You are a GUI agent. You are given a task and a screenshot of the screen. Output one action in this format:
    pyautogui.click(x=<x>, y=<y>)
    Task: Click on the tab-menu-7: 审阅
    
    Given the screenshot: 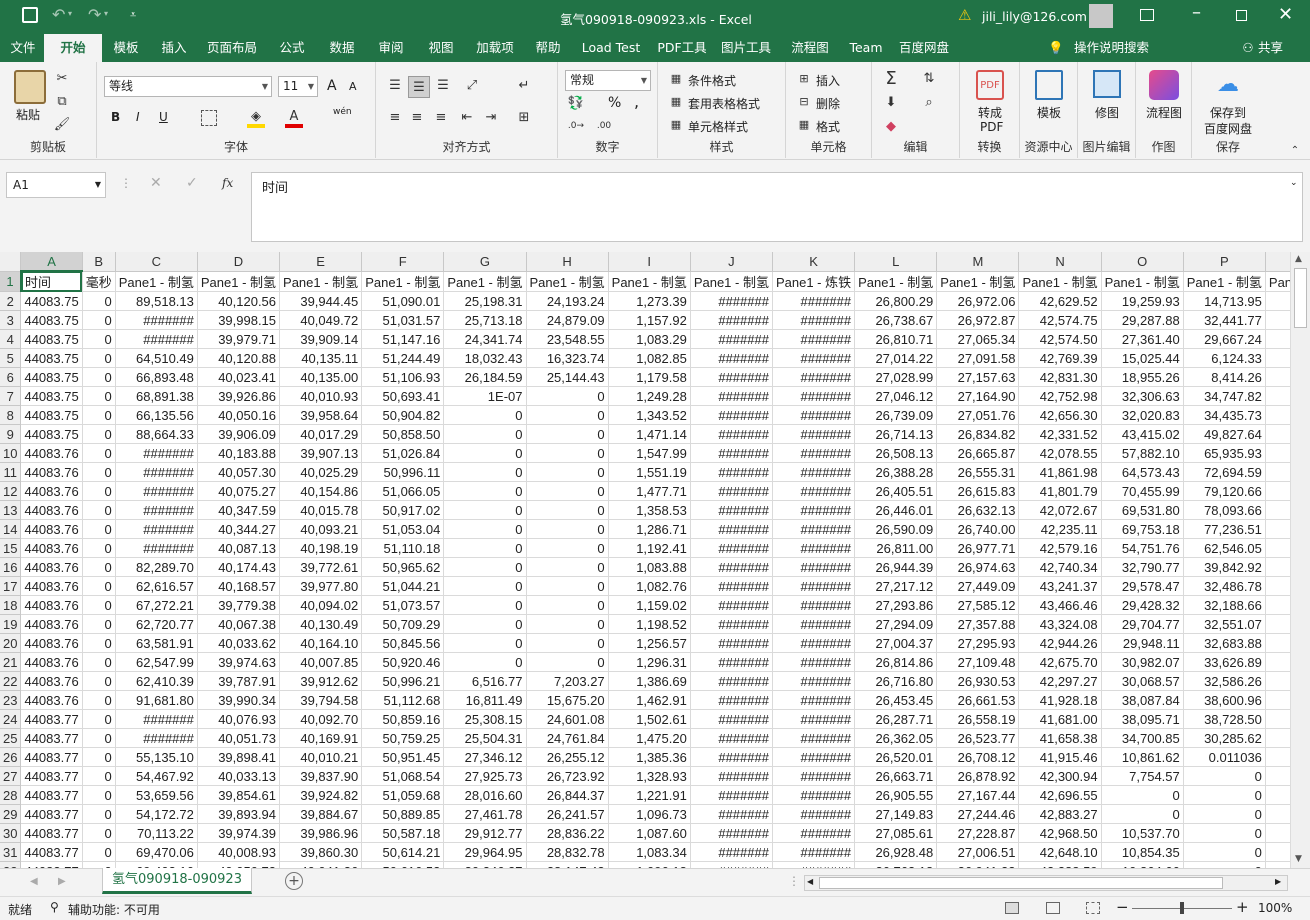 What is the action you would take?
    pyautogui.click(x=391, y=48)
    